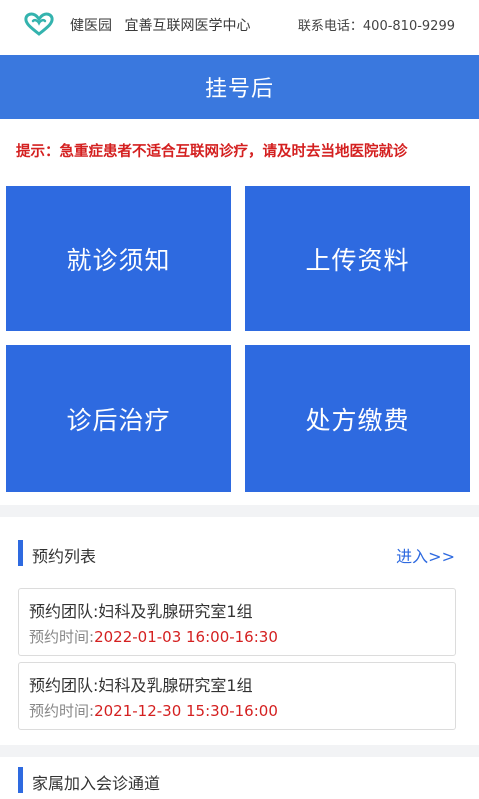 The height and width of the screenshot is (799, 479). I want to click on appointments-title: 预约列表, so click(64, 556).